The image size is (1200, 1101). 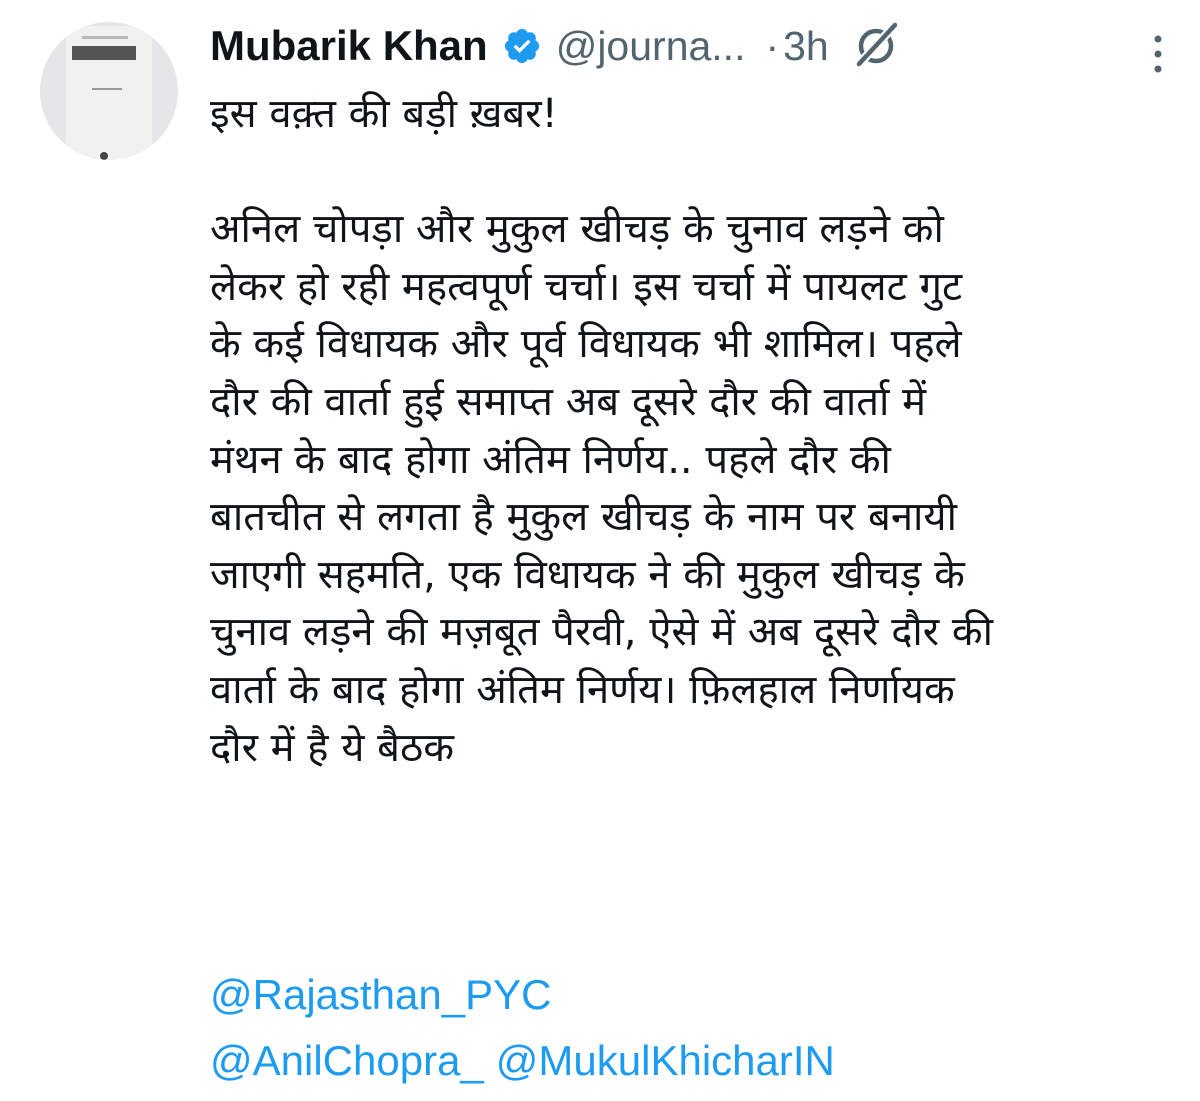 What do you see at coordinates (349, 46) in the screenshot?
I see `author-name: Mubarik Khan` at bounding box center [349, 46].